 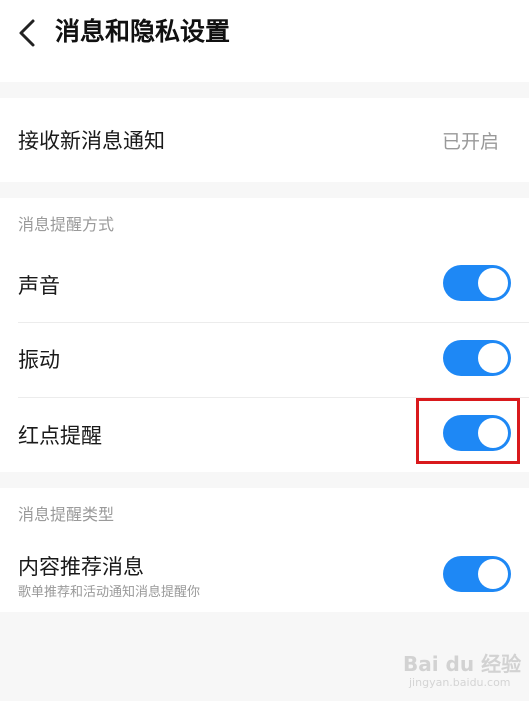 What do you see at coordinates (477, 433) in the screenshot?
I see `red-dot-toggle` at bounding box center [477, 433].